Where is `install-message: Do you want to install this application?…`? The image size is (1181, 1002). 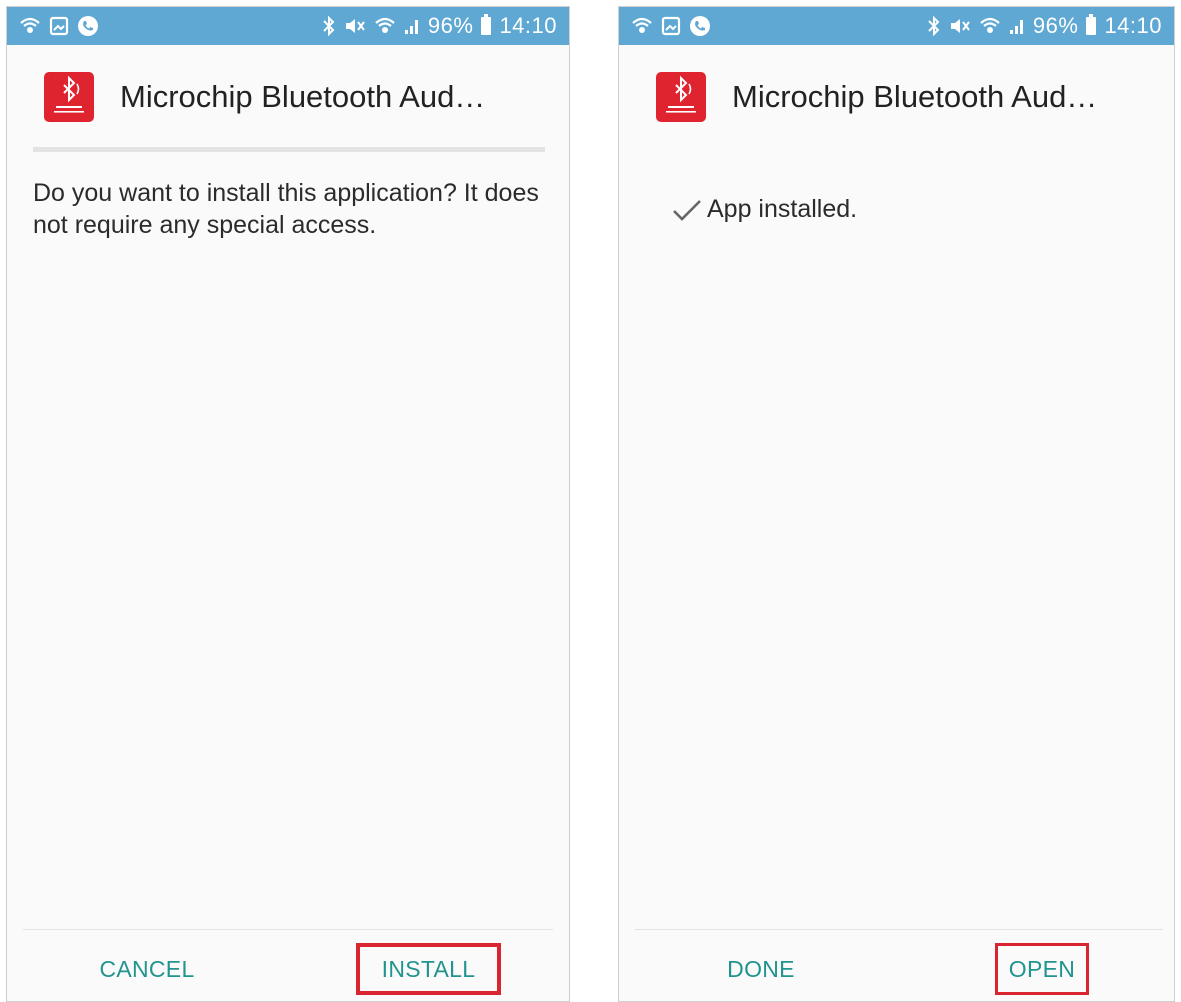
install-message: Do you want to install this application?… is located at coordinates (286, 209).